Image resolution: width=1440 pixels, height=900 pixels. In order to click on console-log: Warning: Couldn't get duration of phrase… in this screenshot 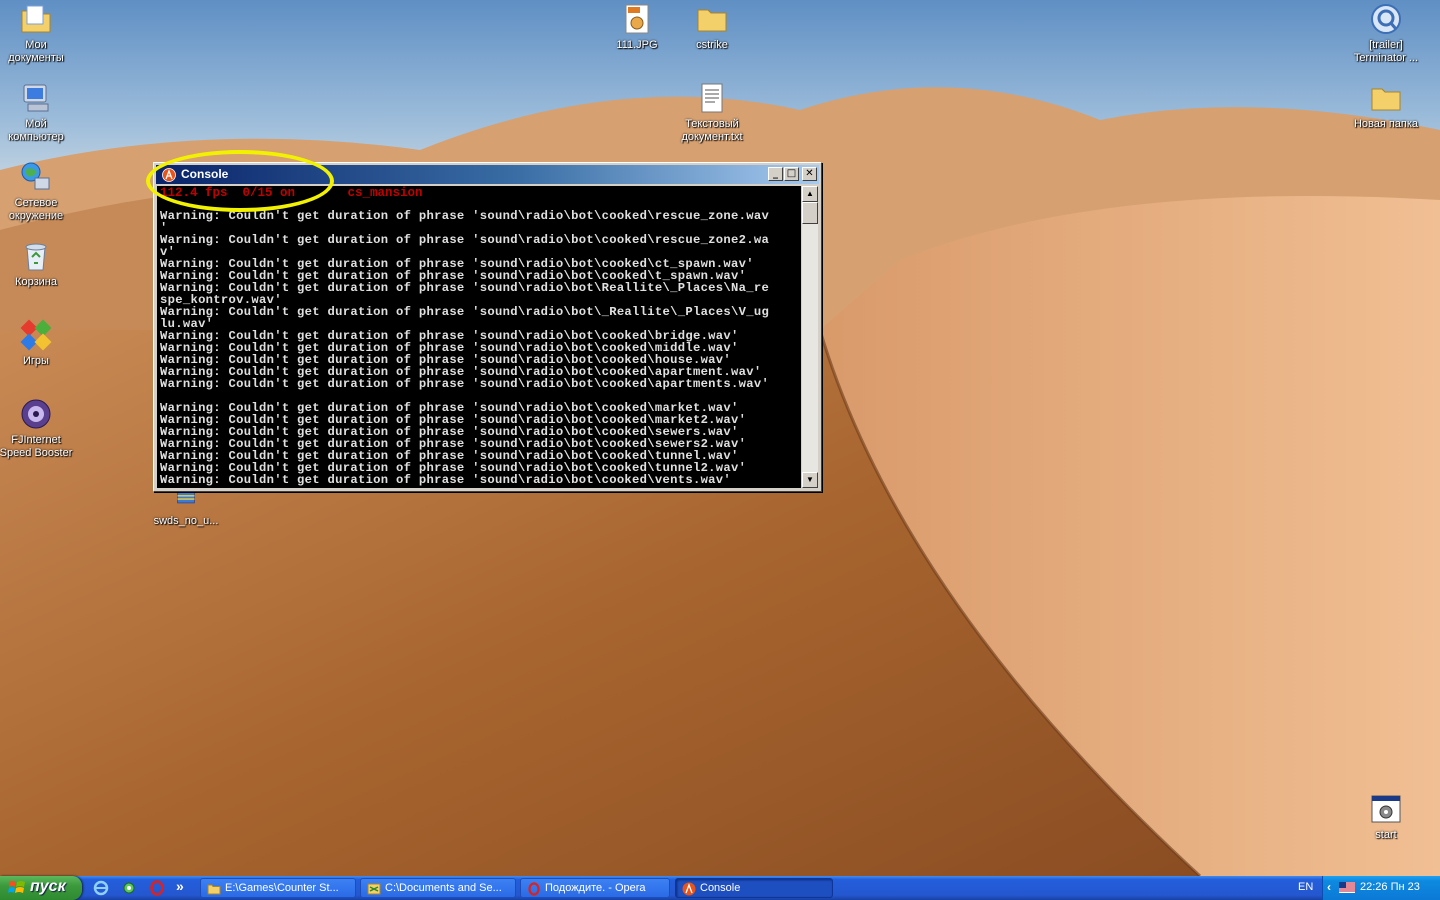, I will do `click(480, 348)`.